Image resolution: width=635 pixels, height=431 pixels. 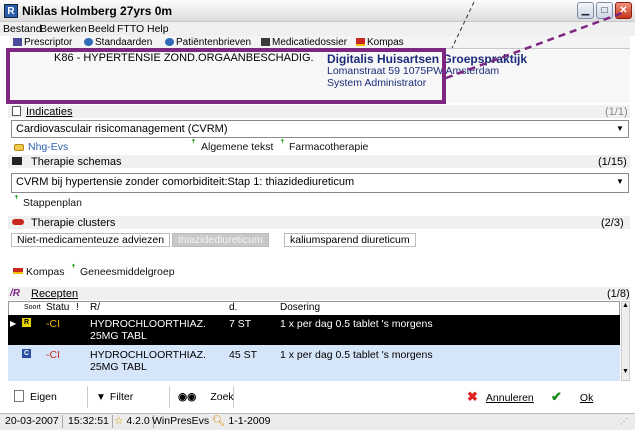 What do you see at coordinates (319, 293) in the screenshot?
I see `recepten-section-header` at bounding box center [319, 293].